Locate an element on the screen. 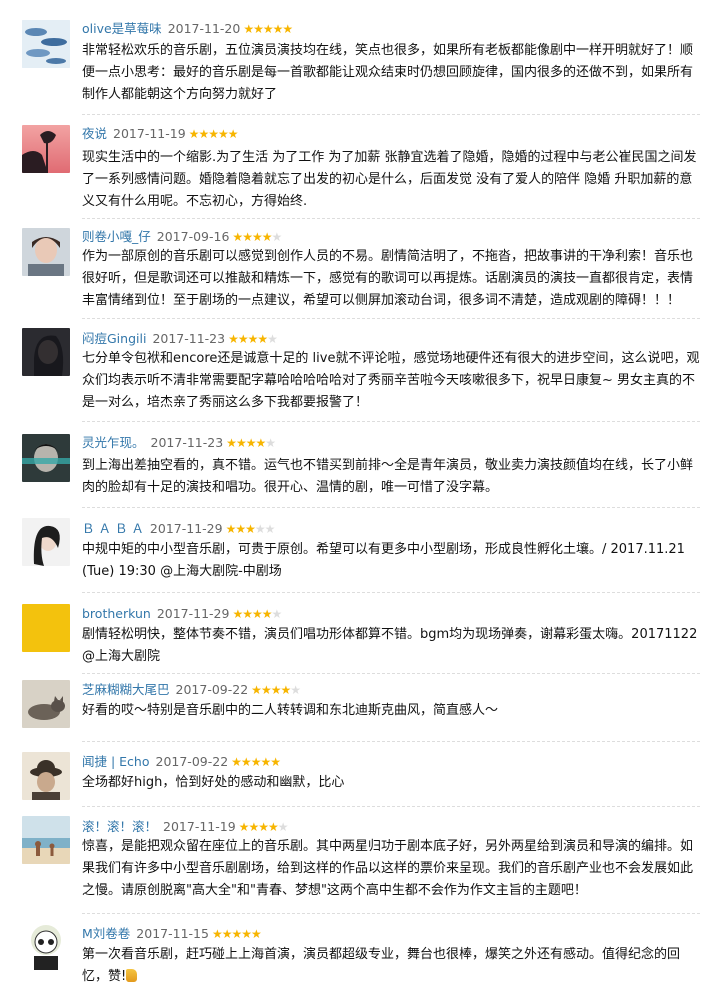 The height and width of the screenshot is (992, 726). review-meta: olive是草莓味 2017-11-20 ★★★★★ is located at coordinates (187, 29).